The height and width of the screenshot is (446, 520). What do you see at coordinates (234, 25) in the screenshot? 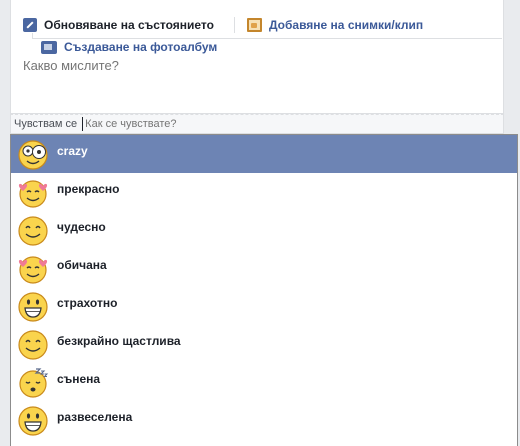
I see `tab-divider` at bounding box center [234, 25].